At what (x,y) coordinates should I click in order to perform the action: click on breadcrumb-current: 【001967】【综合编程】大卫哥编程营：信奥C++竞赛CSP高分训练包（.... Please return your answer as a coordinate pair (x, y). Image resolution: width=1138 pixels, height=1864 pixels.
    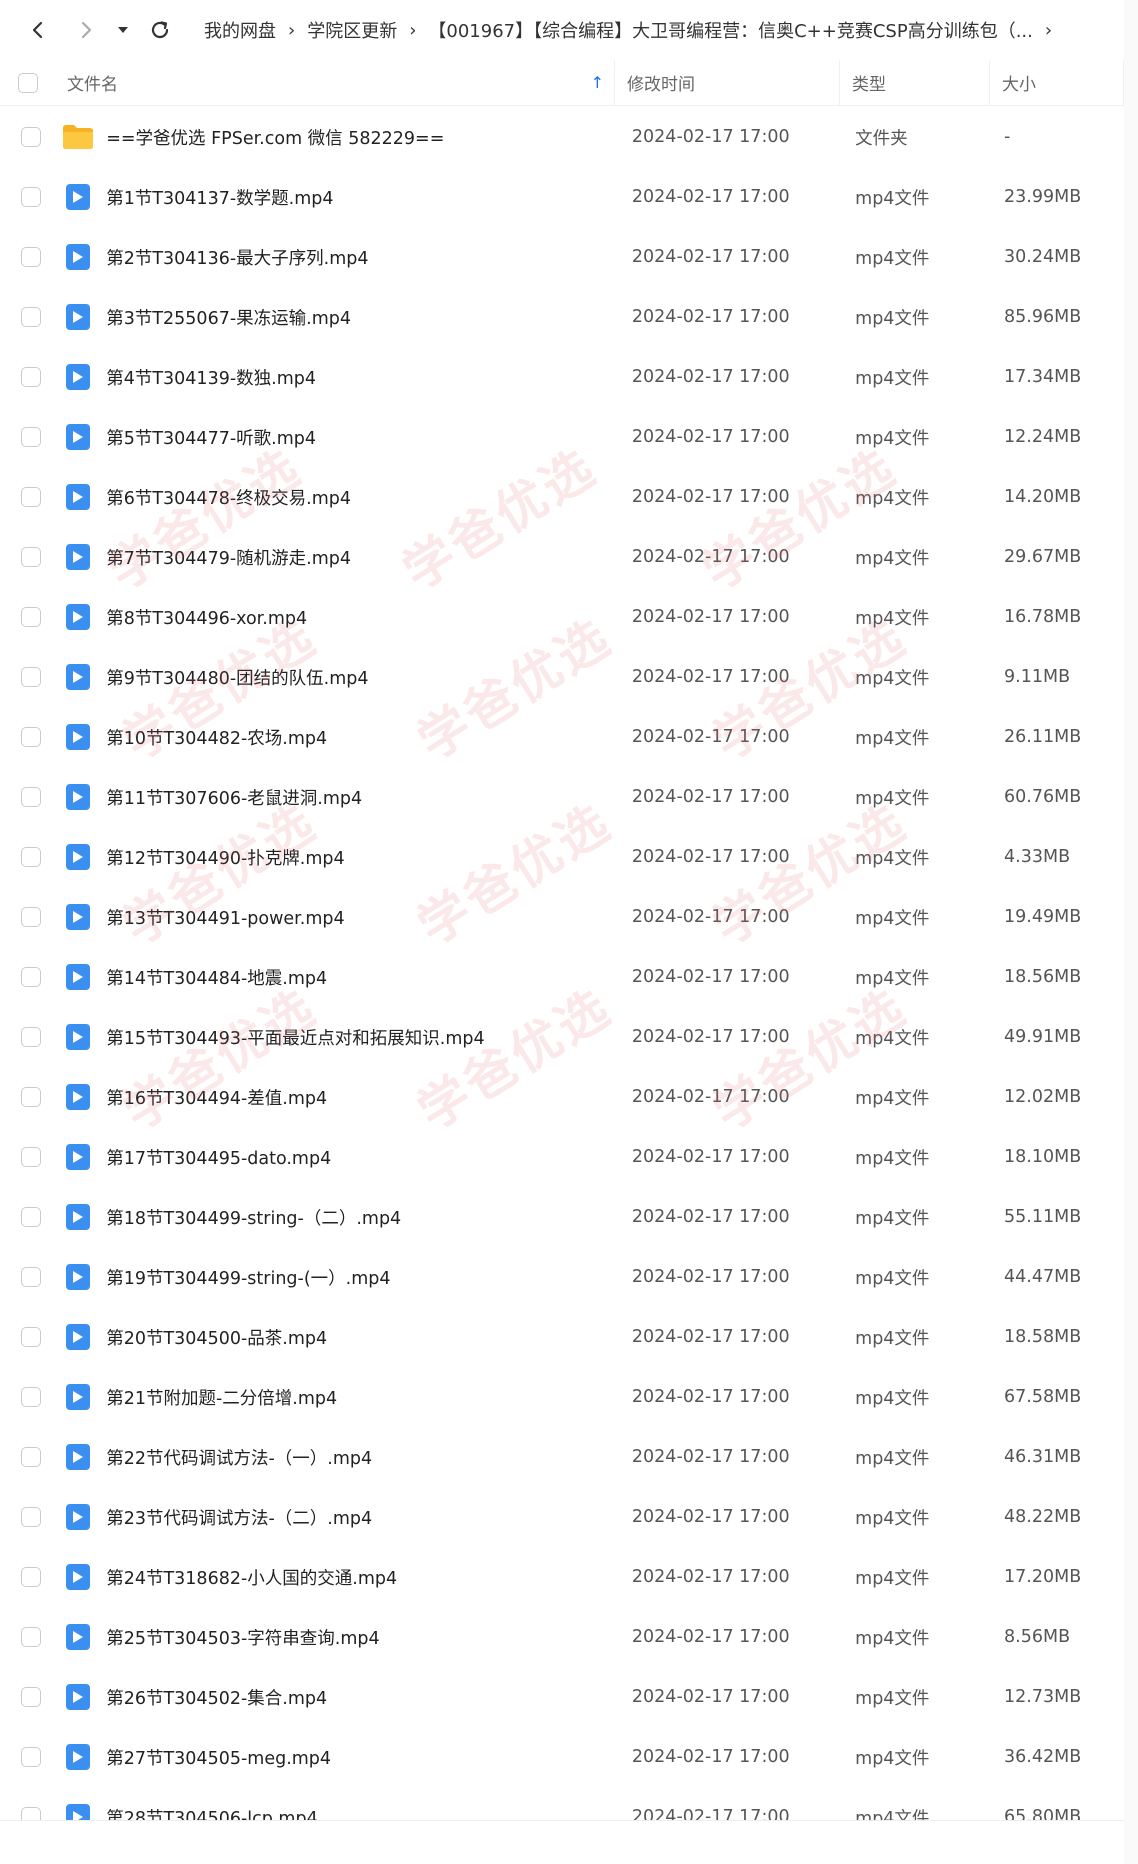
    Looking at the image, I should click on (730, 30).